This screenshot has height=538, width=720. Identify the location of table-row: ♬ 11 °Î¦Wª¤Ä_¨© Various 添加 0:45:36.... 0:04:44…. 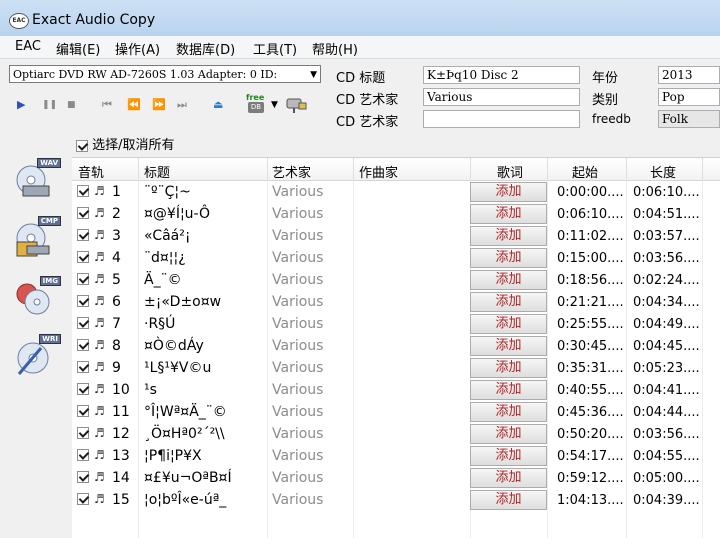
(396, 412).